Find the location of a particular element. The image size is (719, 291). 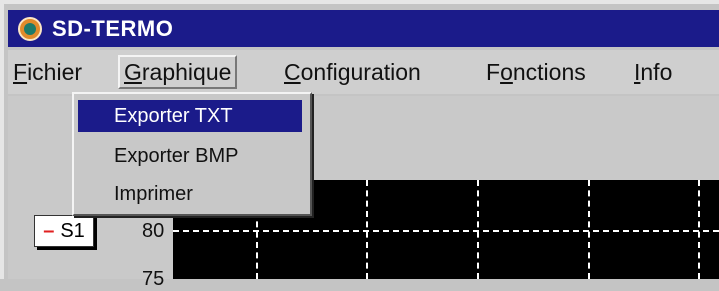

y-tick-label: 75 is located at coordinates (153, 279).